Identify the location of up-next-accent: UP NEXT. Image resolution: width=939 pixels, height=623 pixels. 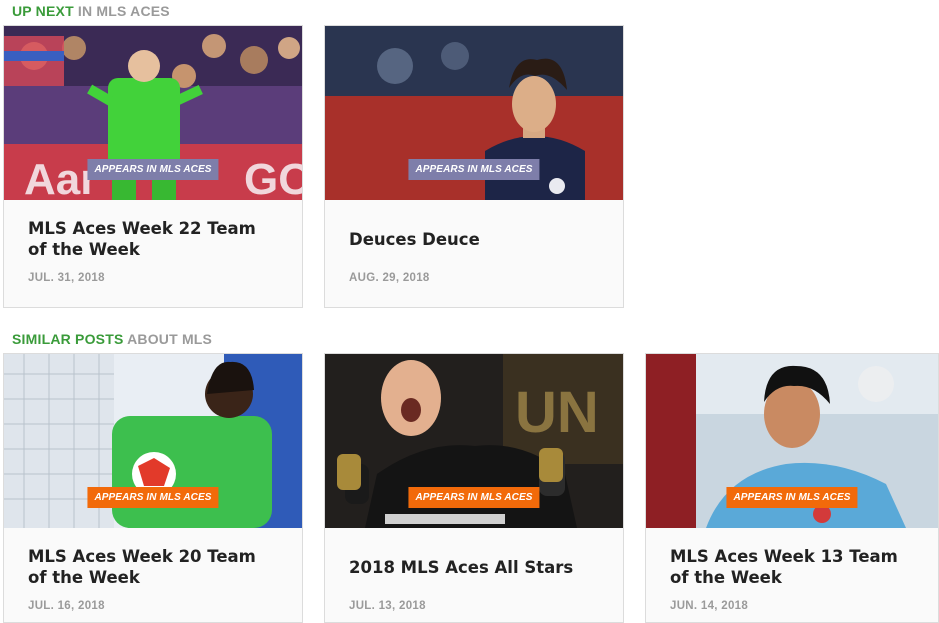
(43, 11).